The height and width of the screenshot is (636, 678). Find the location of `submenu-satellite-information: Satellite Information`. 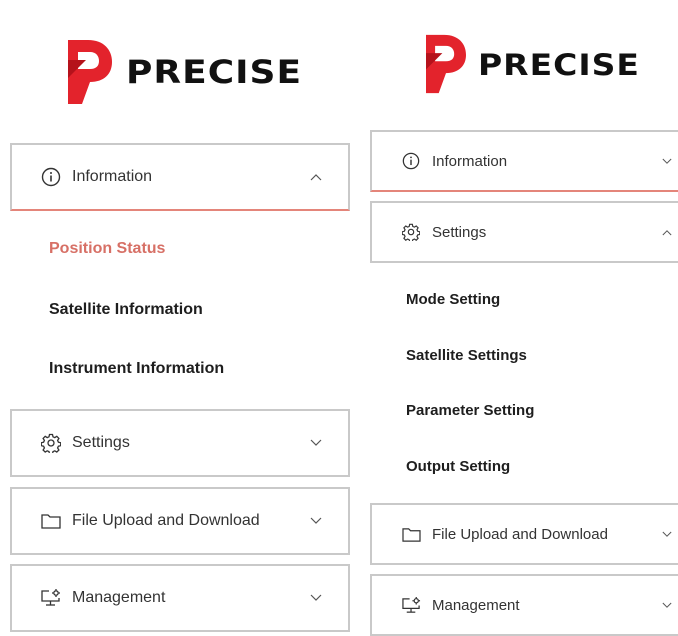

submenu-satellite-information: Satellite Information is located at coordinates (126, 310).